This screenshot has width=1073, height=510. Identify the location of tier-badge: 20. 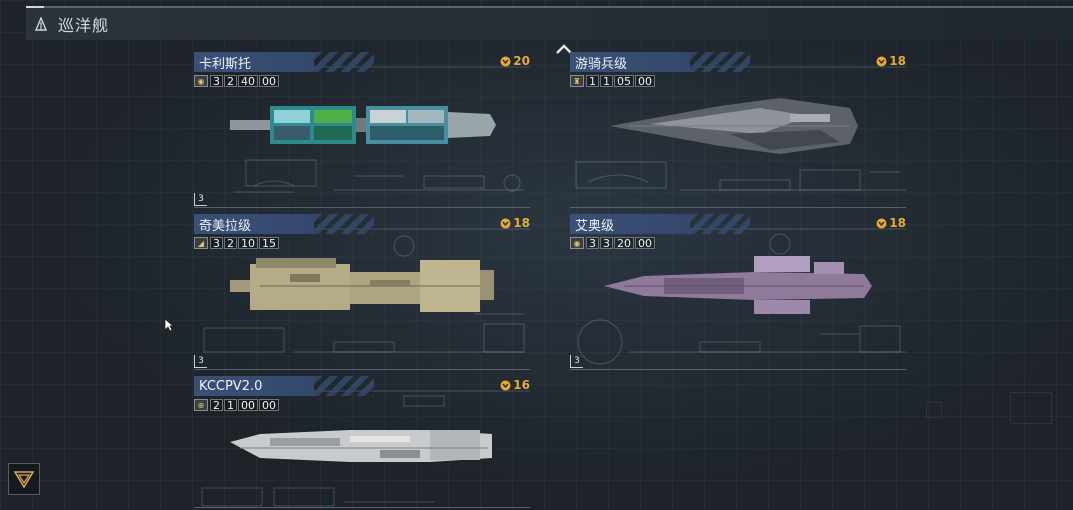
(515, 61).